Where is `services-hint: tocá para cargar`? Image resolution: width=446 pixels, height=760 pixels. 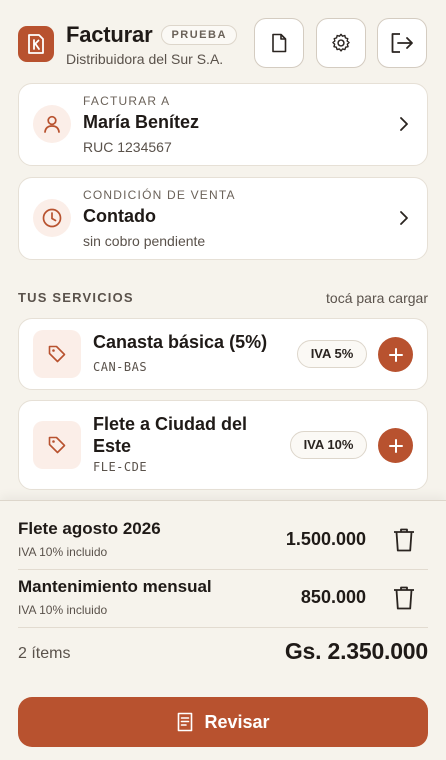
services-hint: tocá para cargar is located at coordinates (377, 298).